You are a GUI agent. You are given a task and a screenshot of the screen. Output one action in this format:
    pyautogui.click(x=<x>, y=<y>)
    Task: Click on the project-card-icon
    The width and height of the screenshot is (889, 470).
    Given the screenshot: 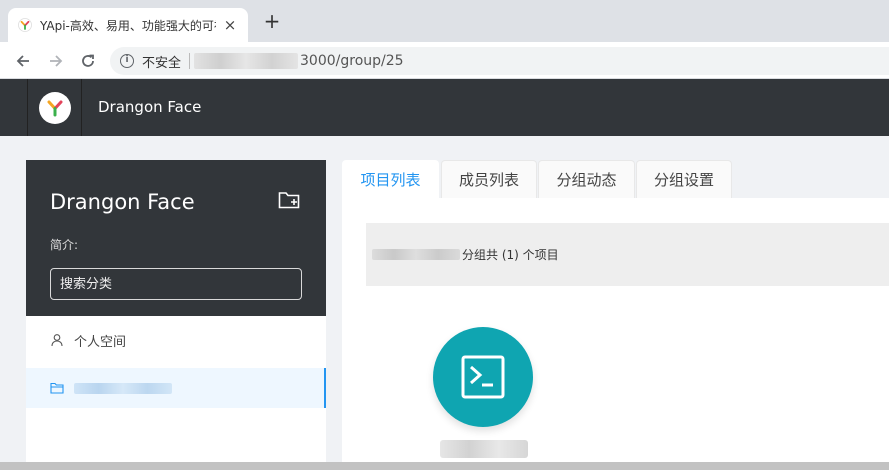 What is the action you would take?
    pyautogui.click(x=483, y=377)
    